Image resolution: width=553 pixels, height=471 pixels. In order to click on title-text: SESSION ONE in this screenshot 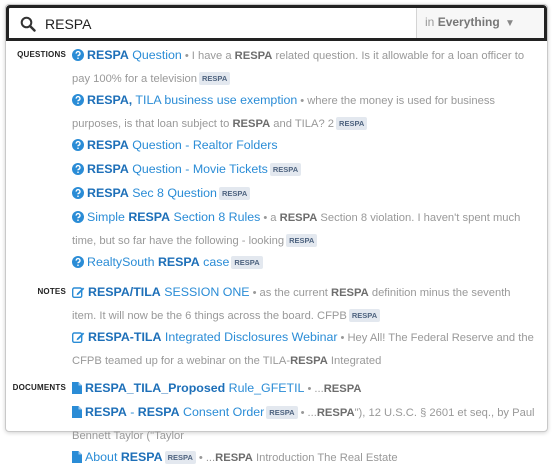, I will do `click(205, 292)`.